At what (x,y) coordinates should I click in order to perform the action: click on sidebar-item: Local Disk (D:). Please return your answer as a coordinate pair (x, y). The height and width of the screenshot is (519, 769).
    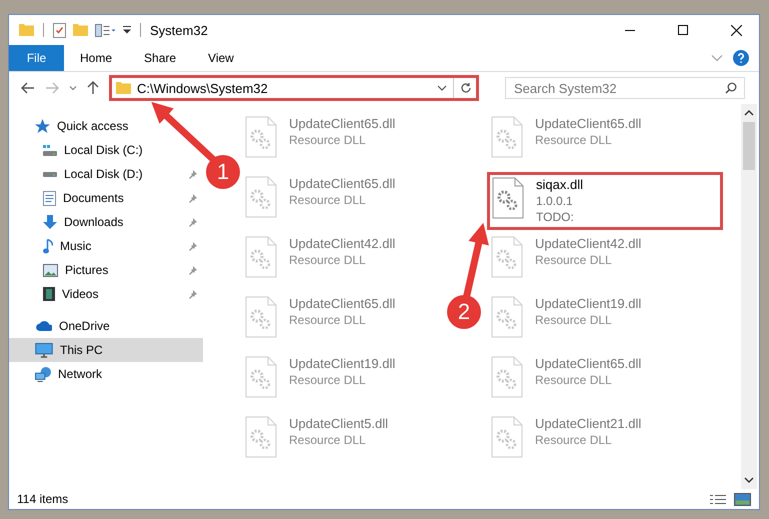
    Looking at the image, I should click on (76, 174).